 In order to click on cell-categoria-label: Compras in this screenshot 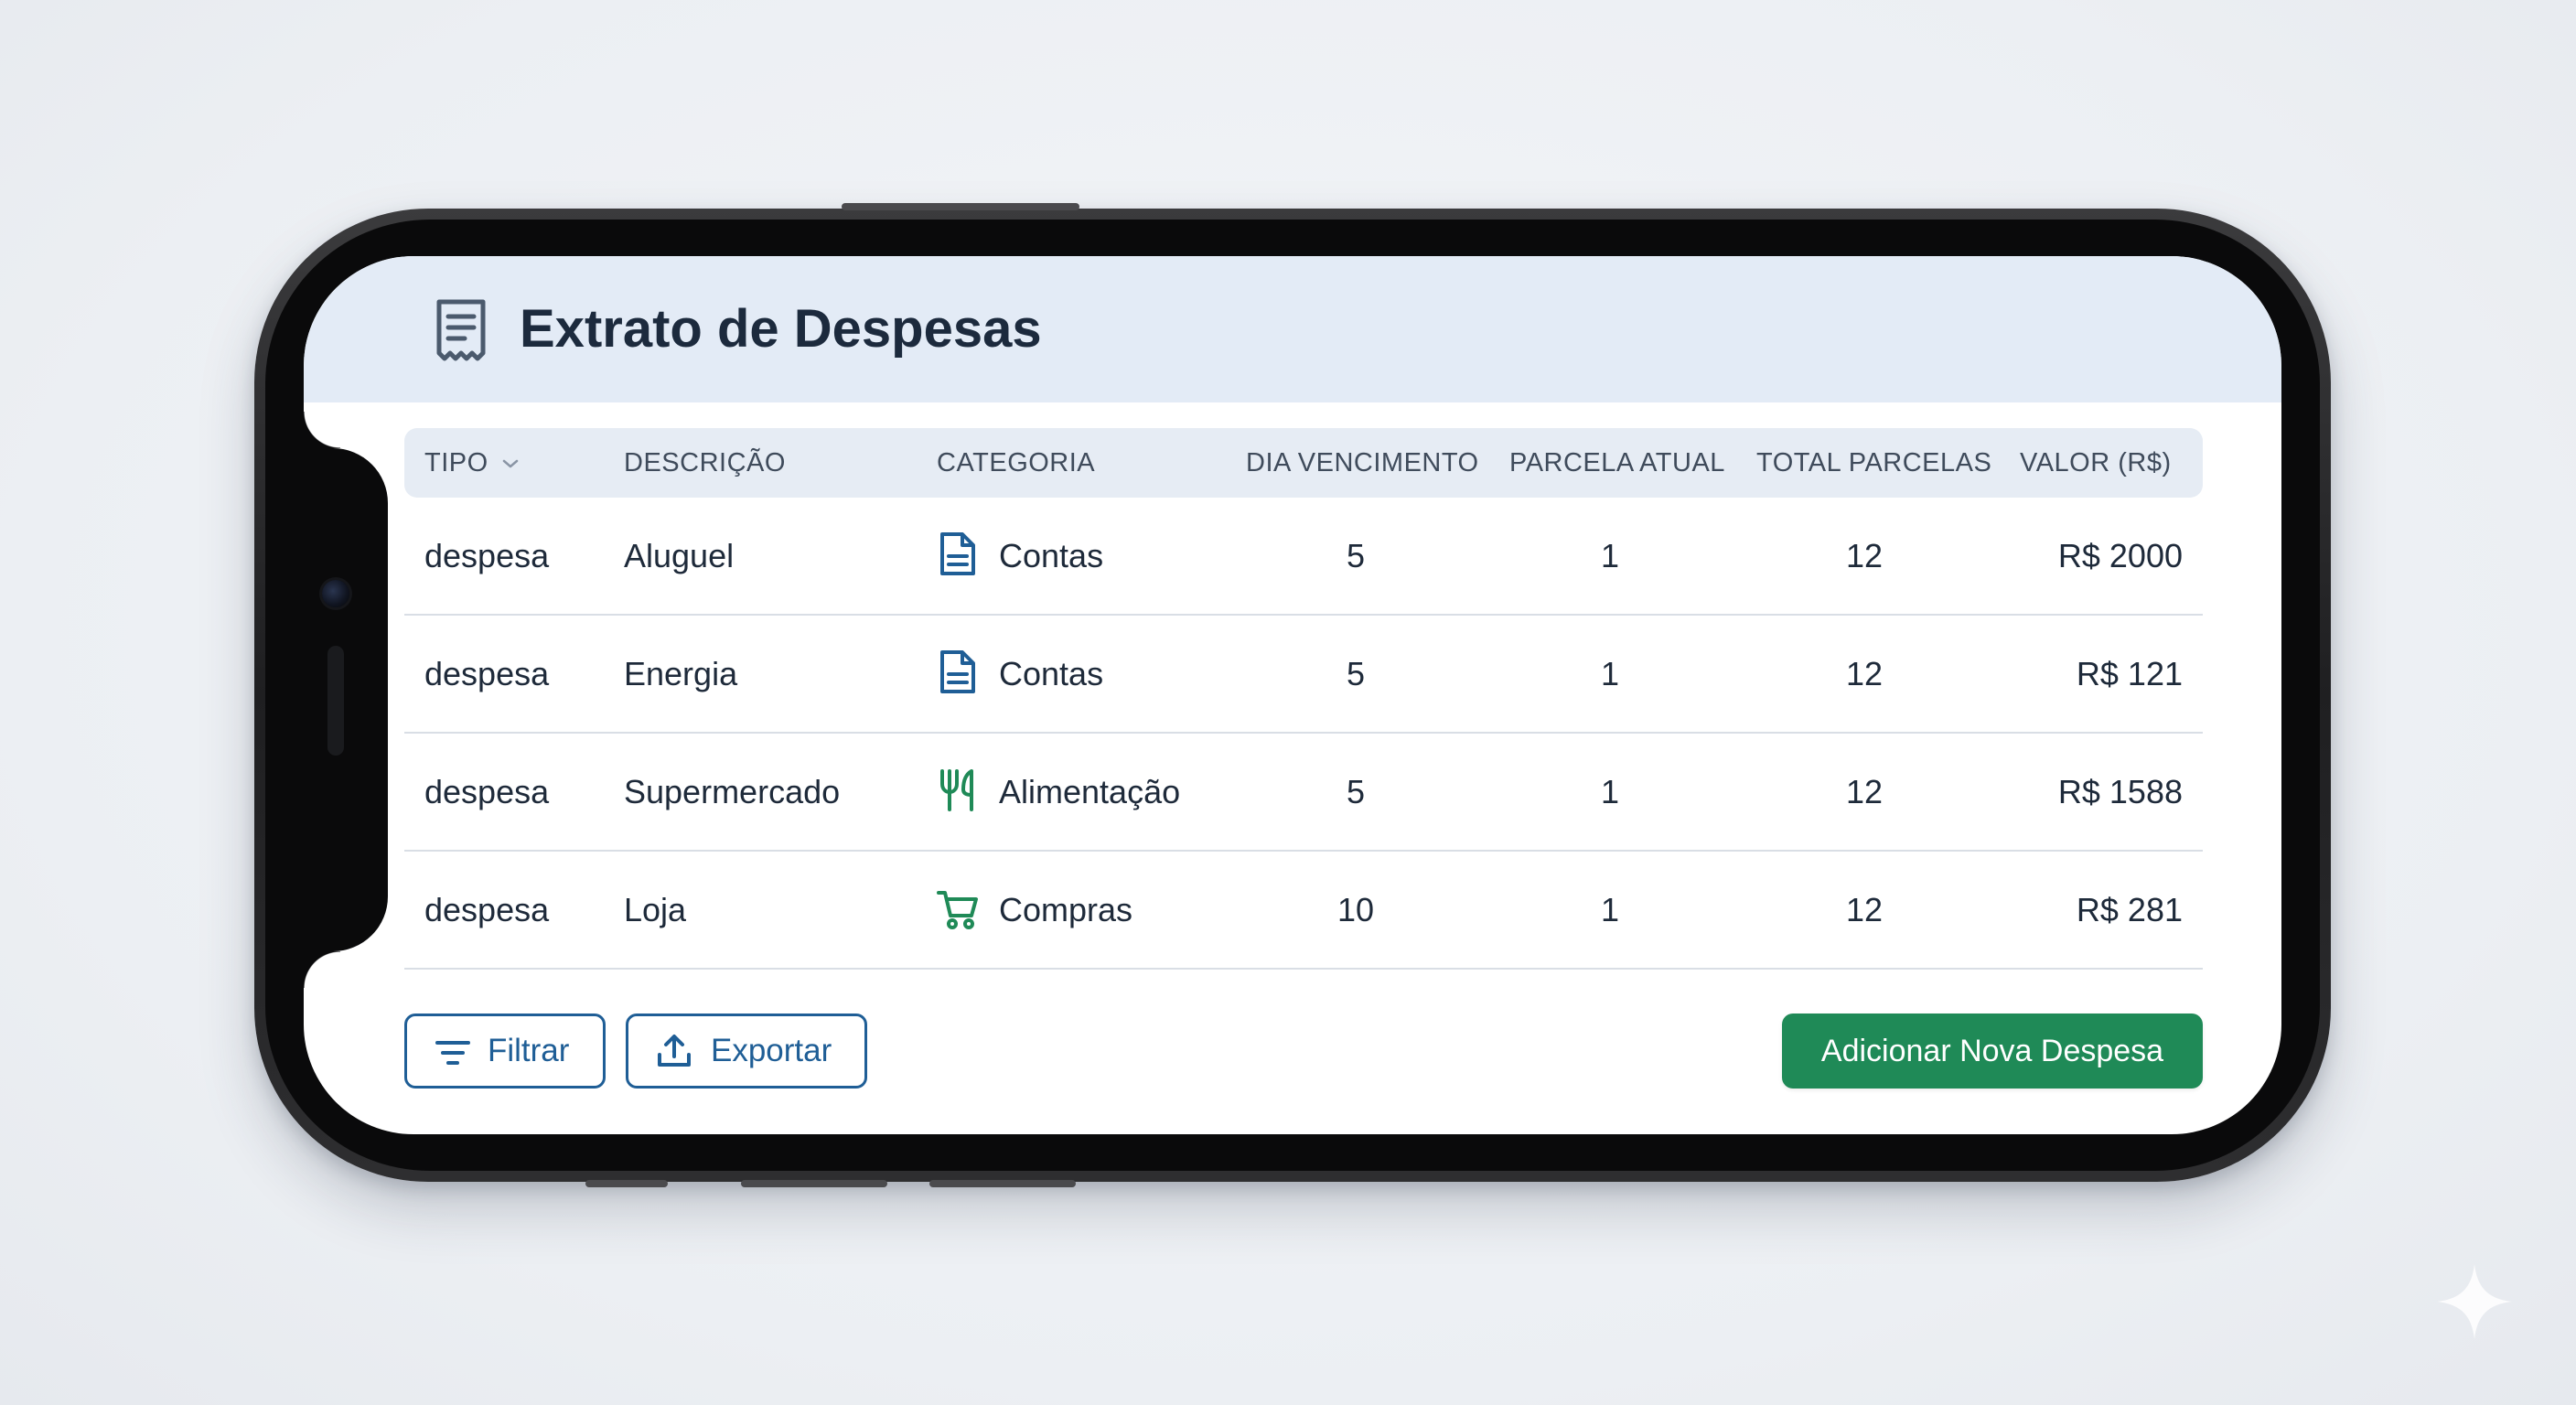, I will do `click(1066, 909)`.